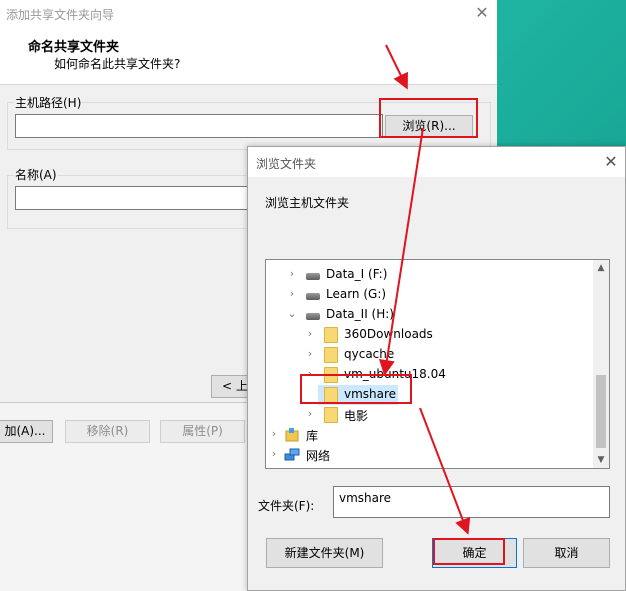  I want to click on folder-name-input: vmshare, so click(471, 502).